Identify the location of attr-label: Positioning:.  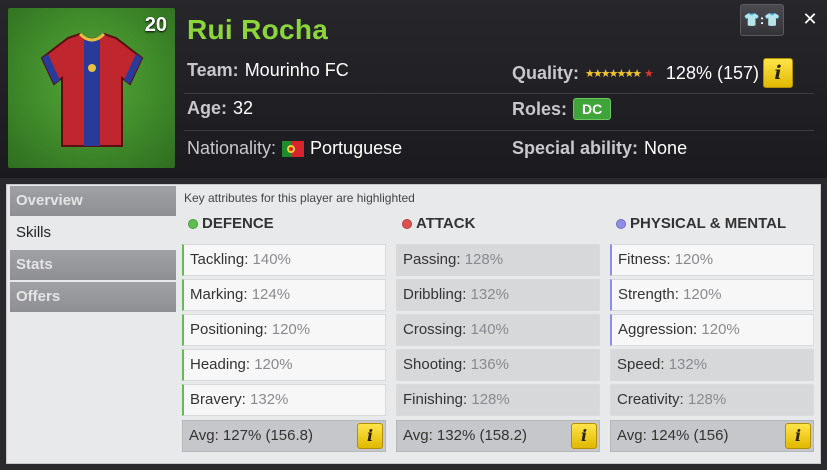
(229, 329).